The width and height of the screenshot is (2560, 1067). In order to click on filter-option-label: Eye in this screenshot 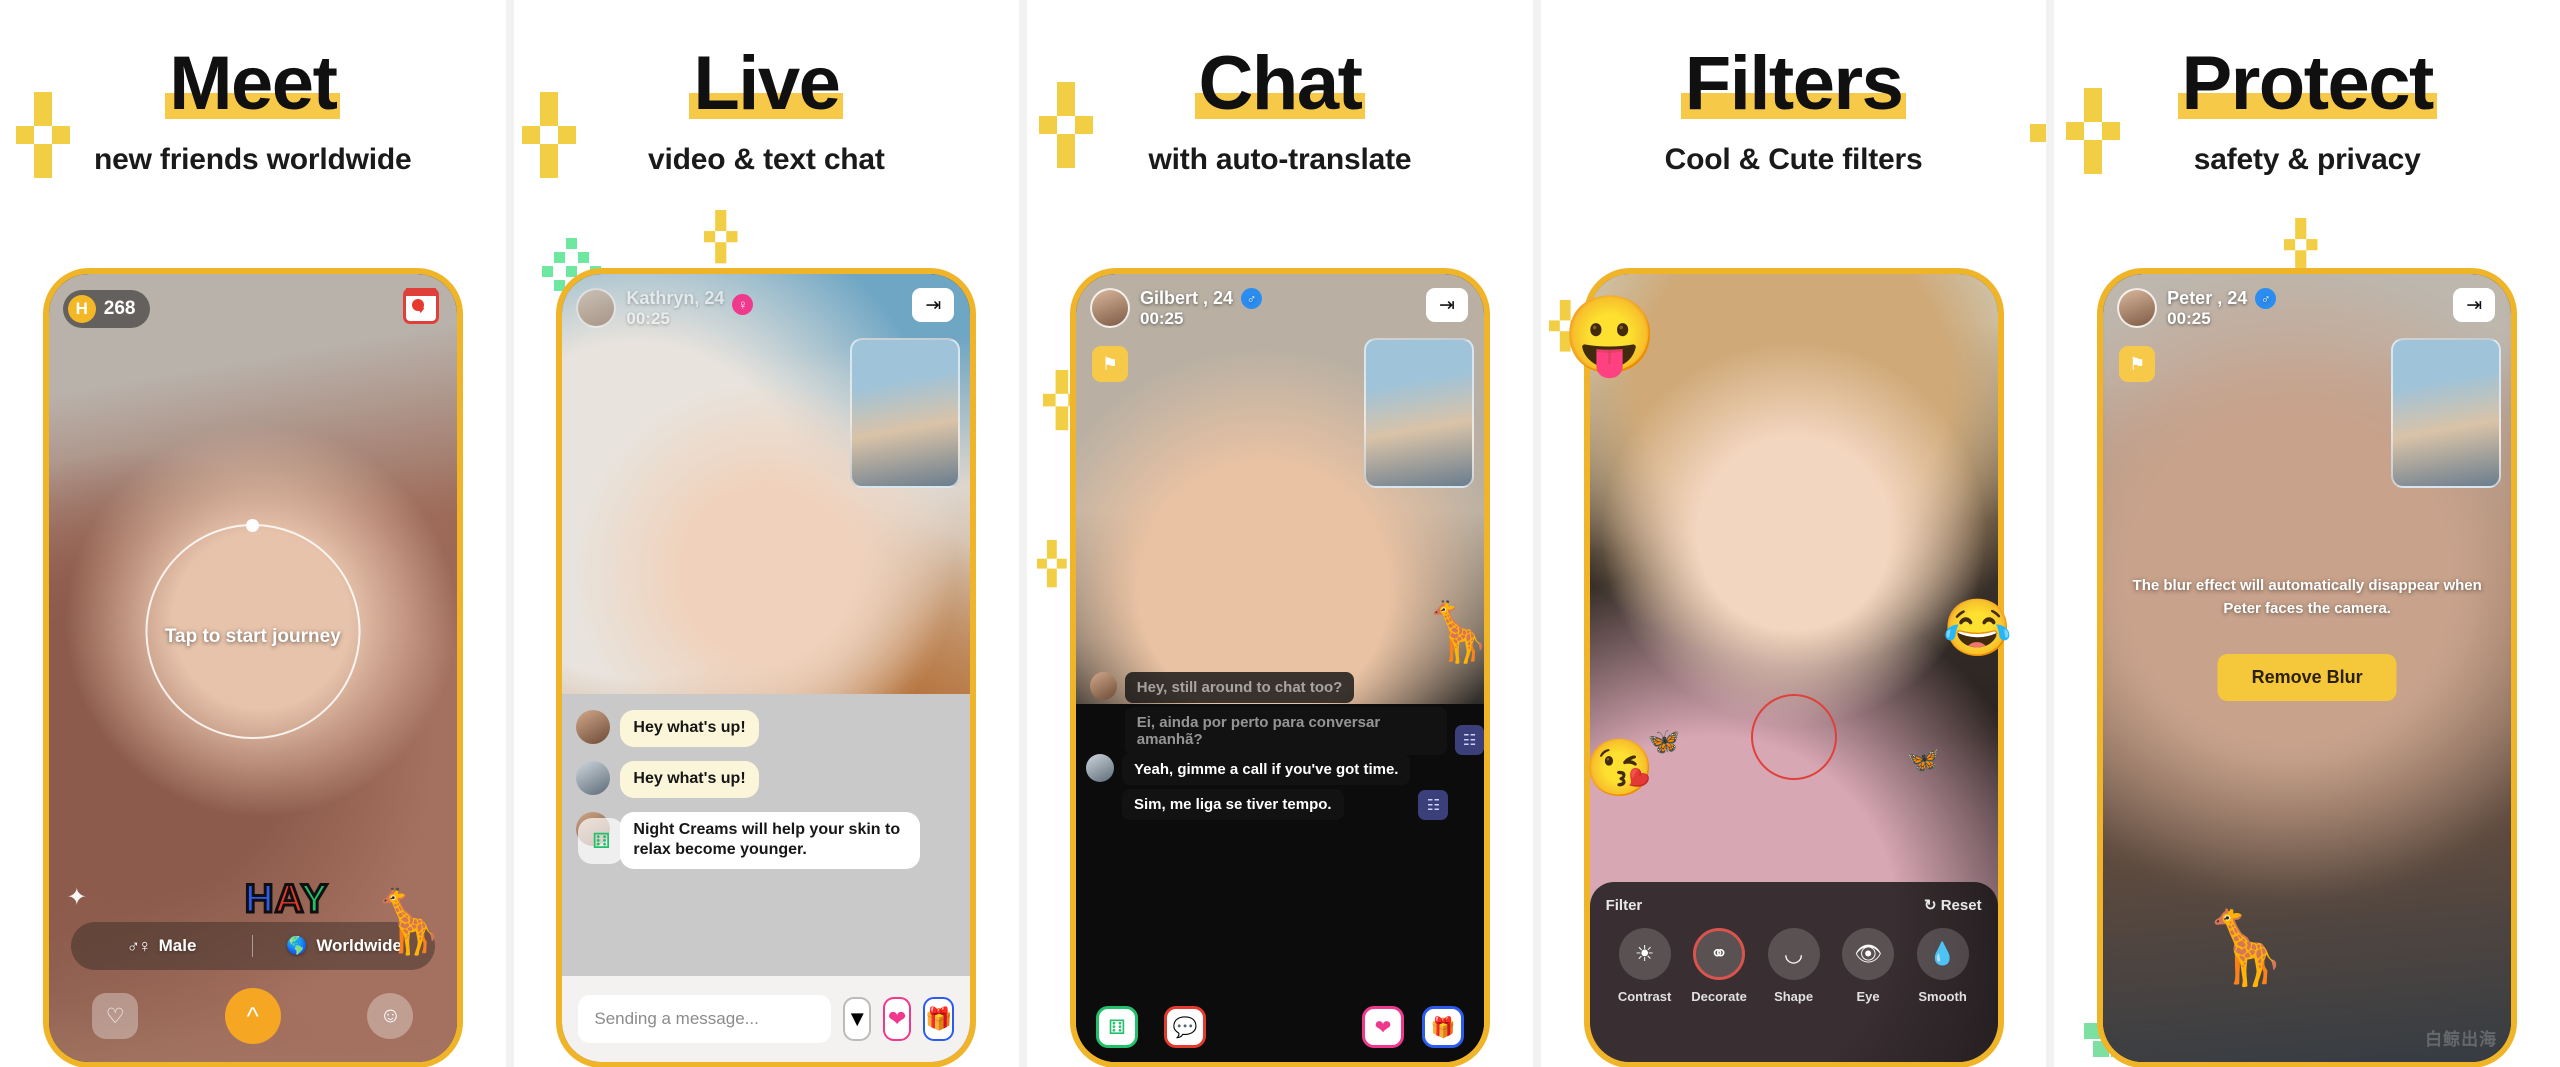, I will do `click(1868, 996)`.